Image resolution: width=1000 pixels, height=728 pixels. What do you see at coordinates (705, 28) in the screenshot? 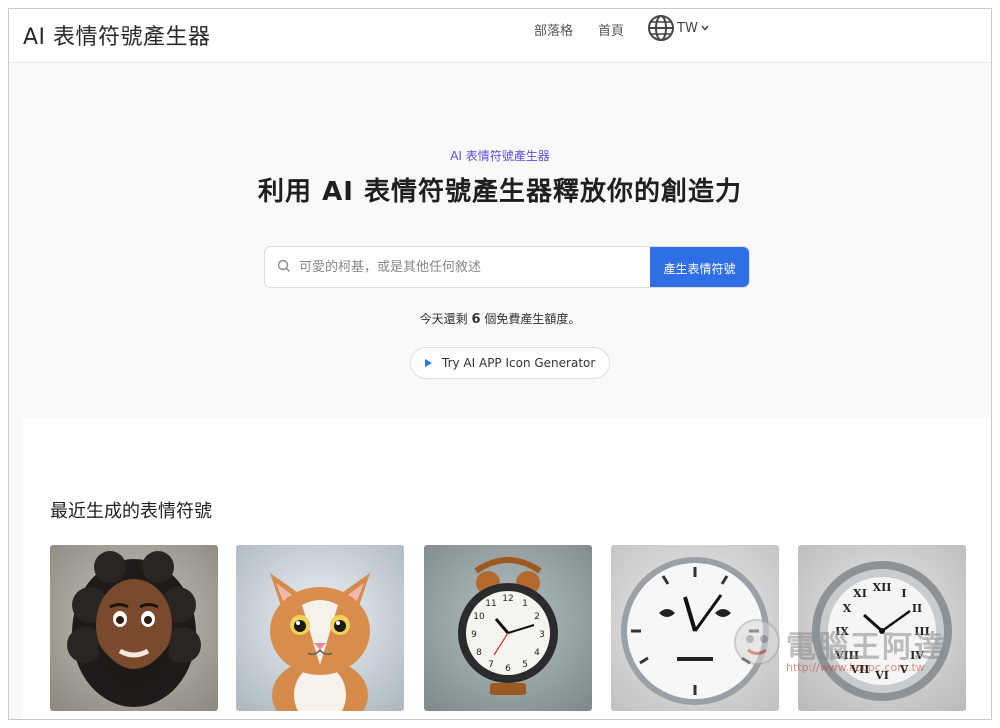
I see `chevron-down-icon` at bounding box center [705, 28].